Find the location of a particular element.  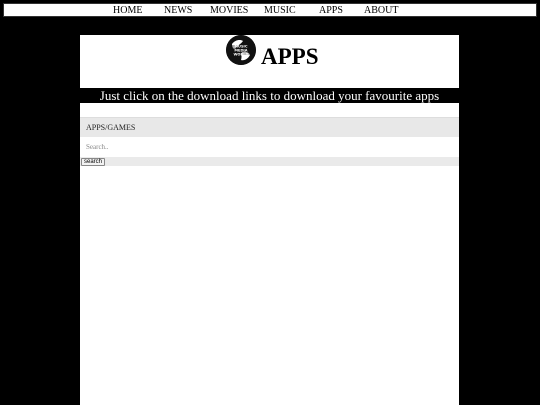

nav-item-home: HOME is located at coordinates (127, 10).